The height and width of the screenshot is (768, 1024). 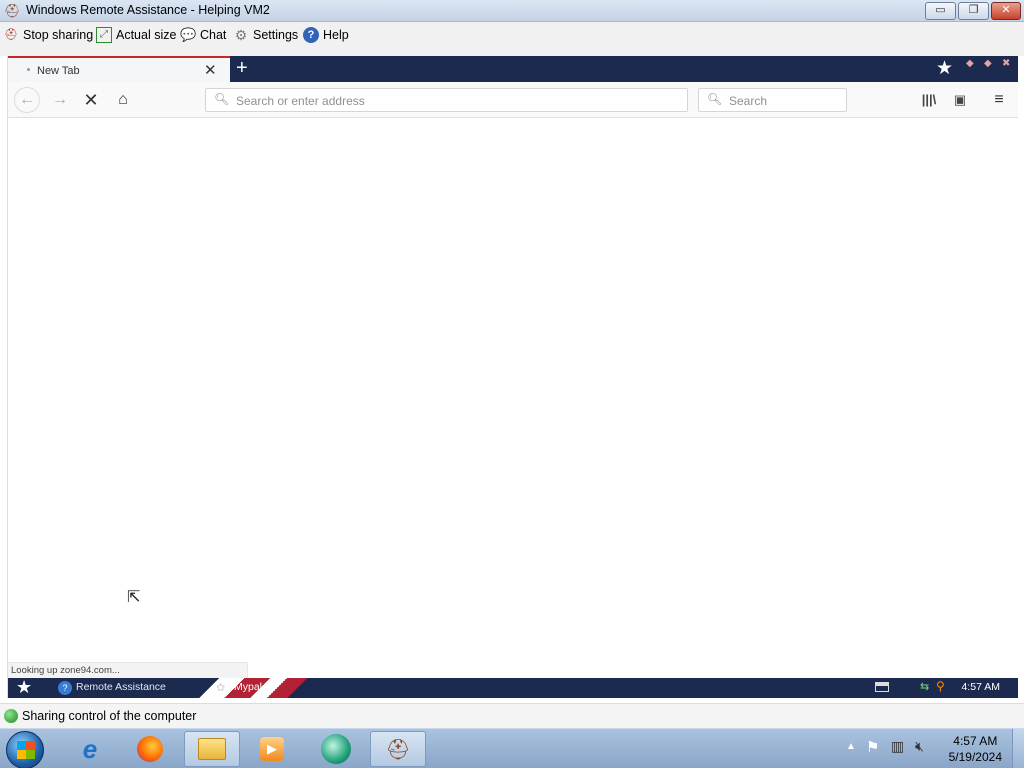 What do you see at coordinates (872, 747) in the screenshot?
I see `action-center-flag-icon: ⚑` at bounding box center [872, 747].